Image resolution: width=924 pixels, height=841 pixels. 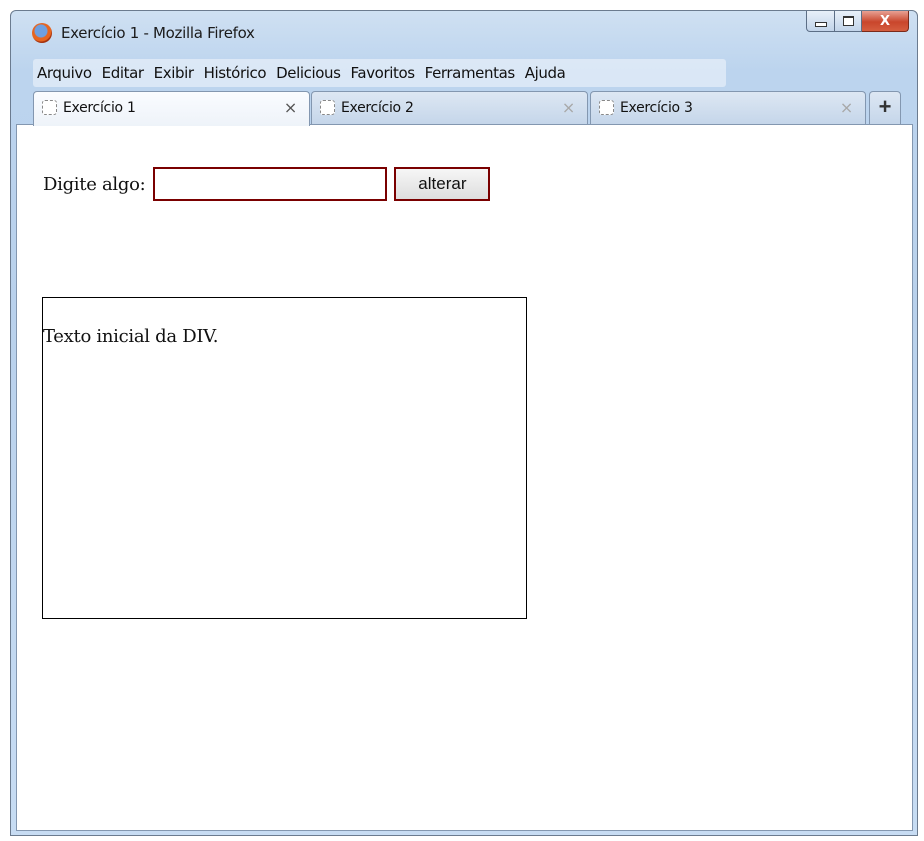 What do you see at coordinates (545, 73) in the screenshot?
I see `menu-ajuda: Ajuda` at bounding box center [545, 73].